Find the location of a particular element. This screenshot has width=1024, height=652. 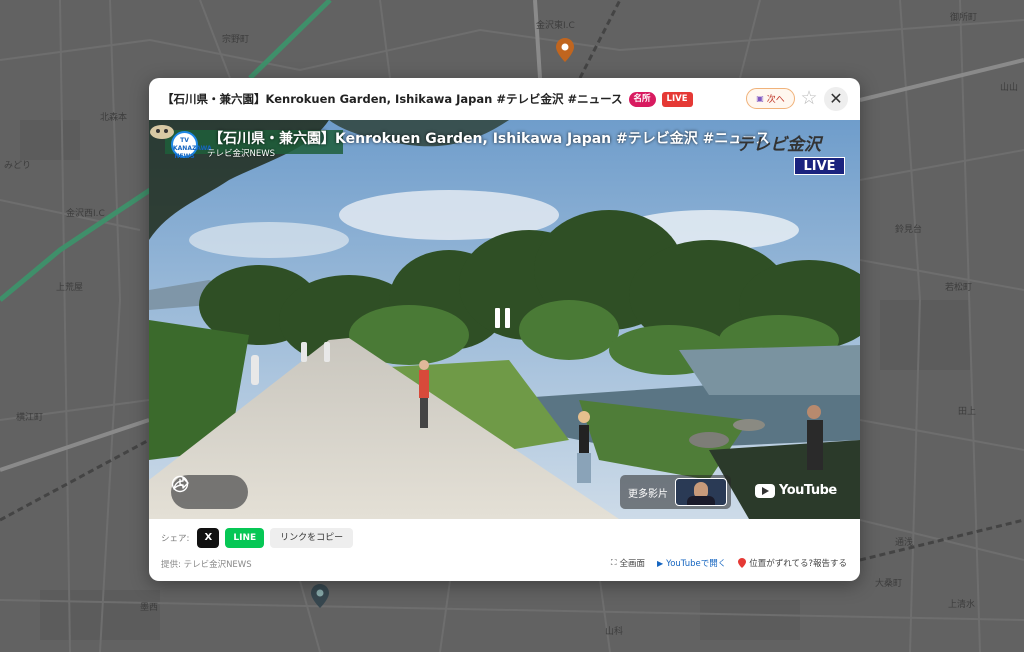

map-label: 上清水 is located at coordinates (962, 605).